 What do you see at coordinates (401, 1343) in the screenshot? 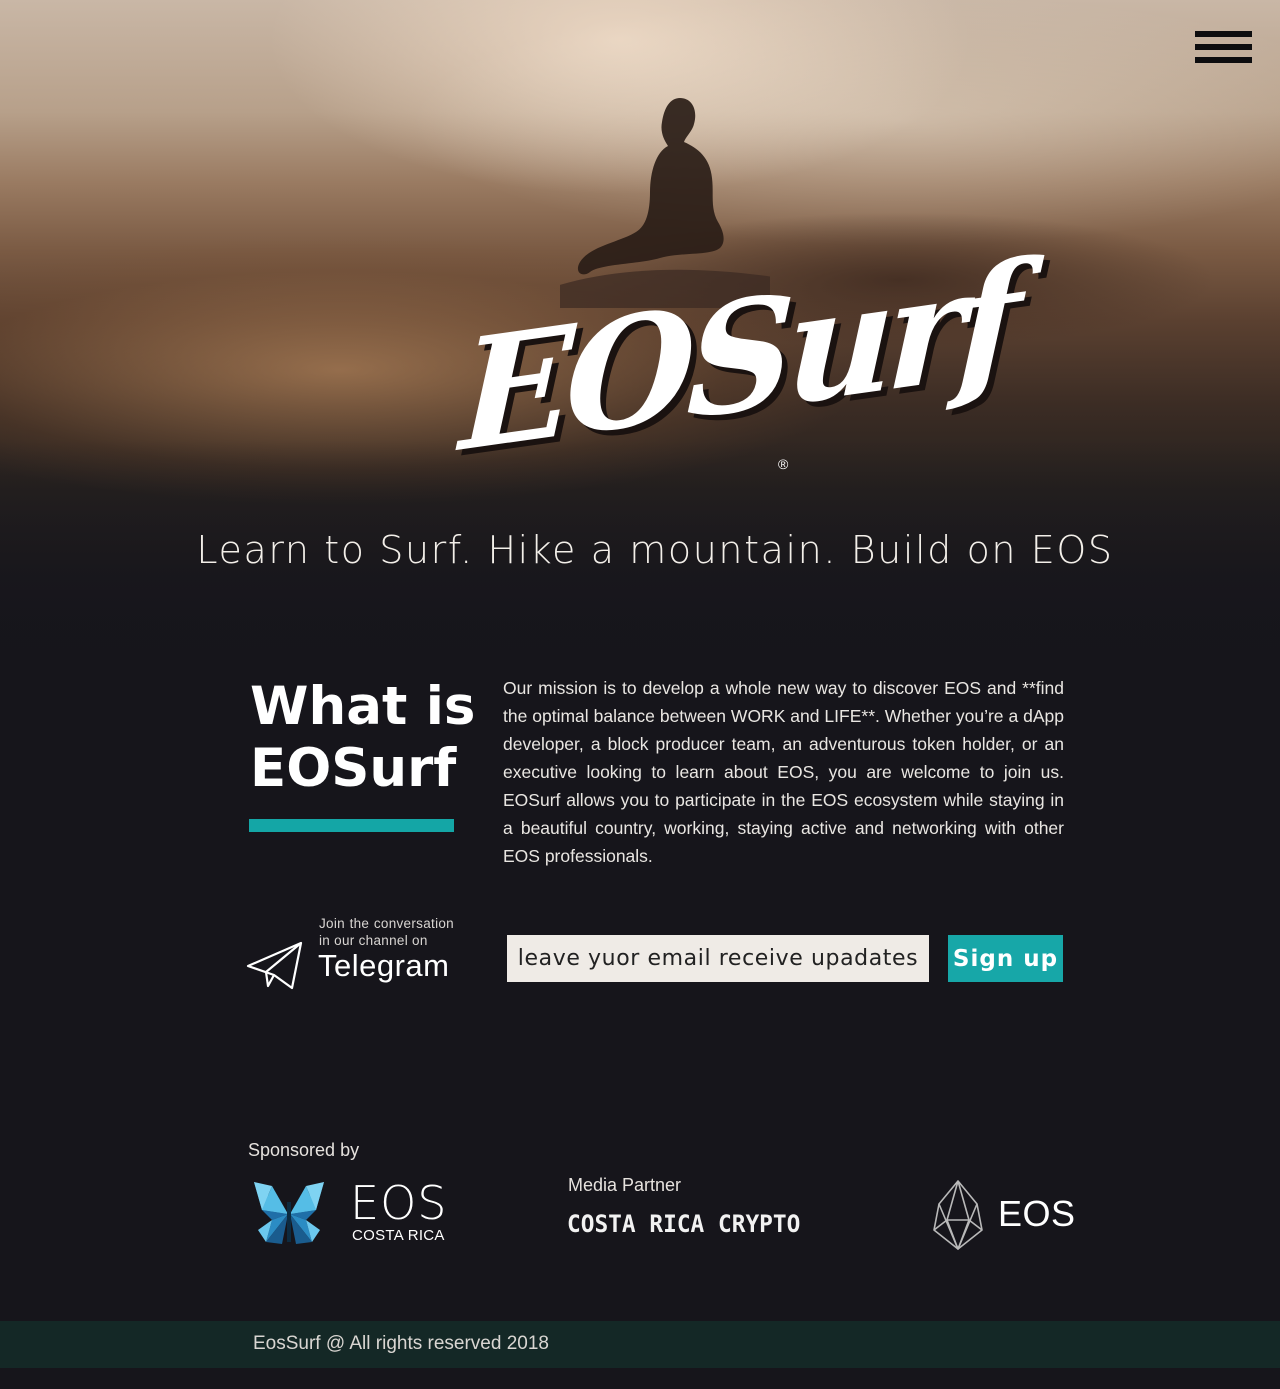
I see `footer-copyright: EosSurf @ All rights reserved 2018` at bounding box center [401, 1343].